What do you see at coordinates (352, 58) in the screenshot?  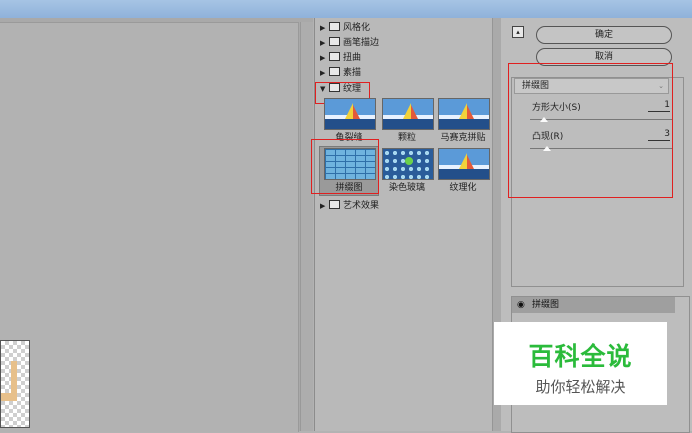 I see `category-label: 扭曲` at bounding box center [352, 58].